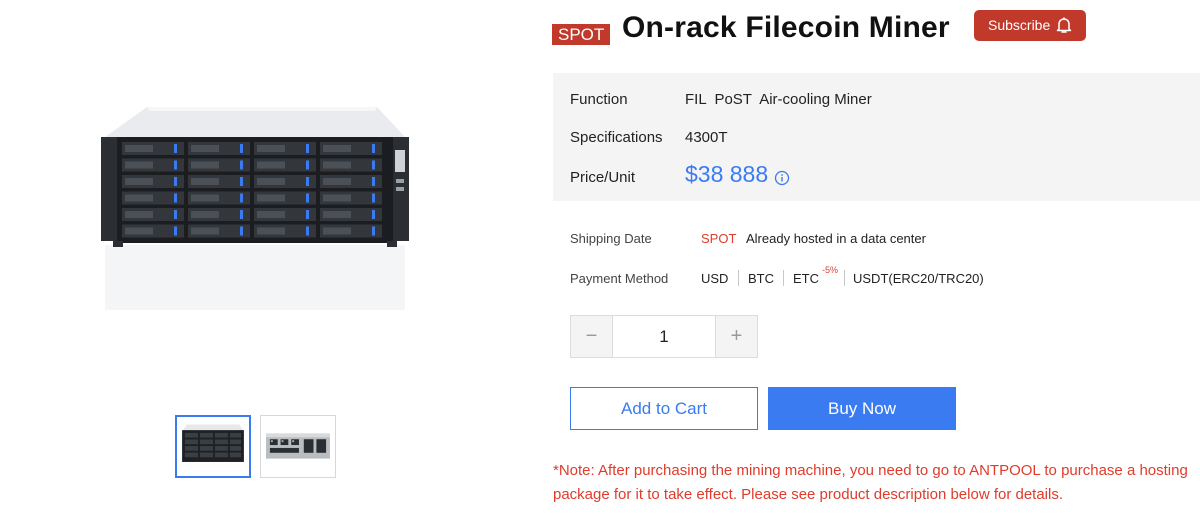 This screenshot has width=1200, height=522. Describe the element at coordinates (918, 278) in the screenshot. I see `payment-usdt: USDT(ERC20/TRC20)` at that location.